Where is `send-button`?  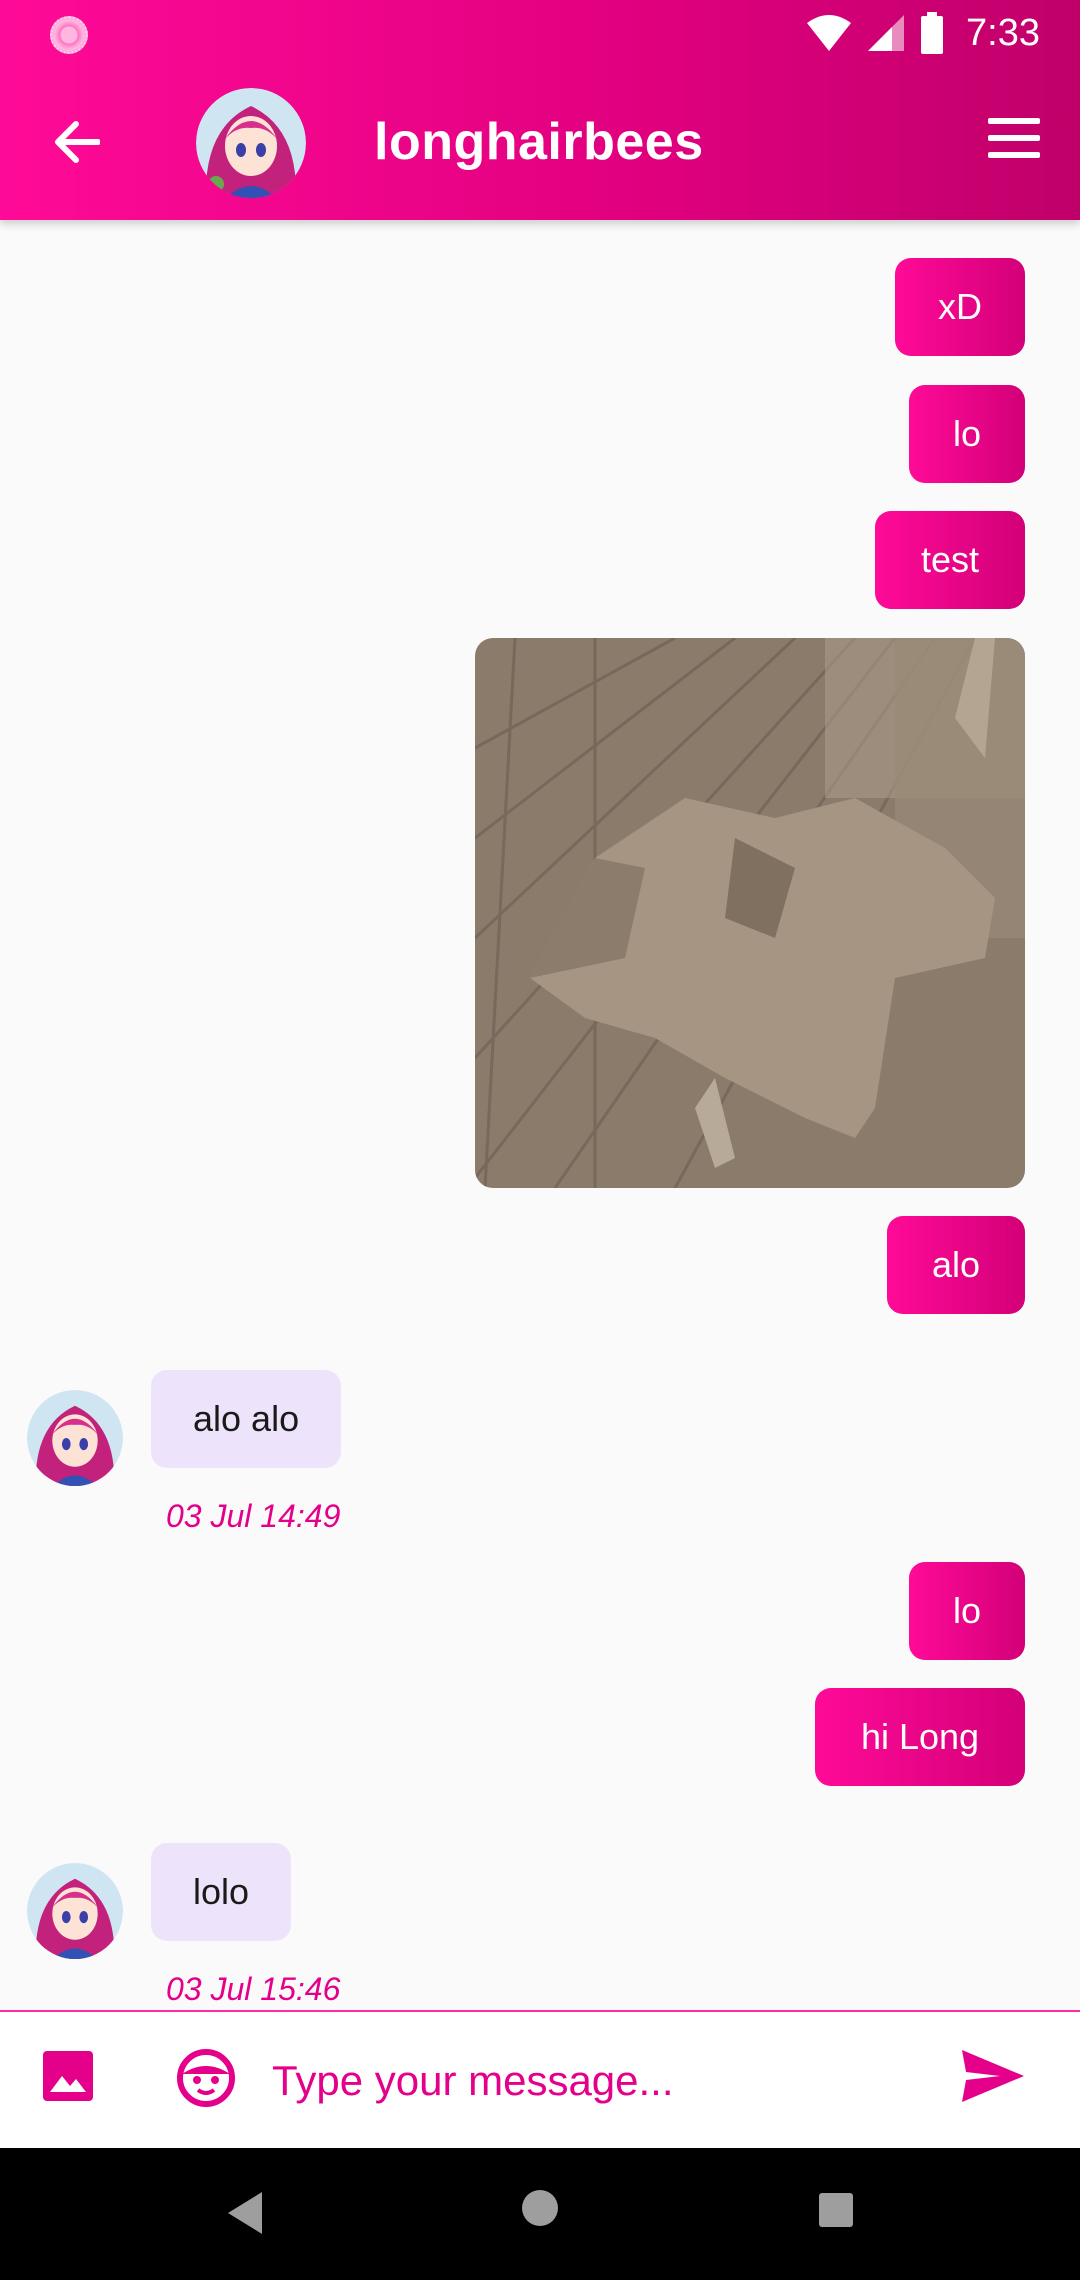
send-button is located at coordinates (995, 2081).